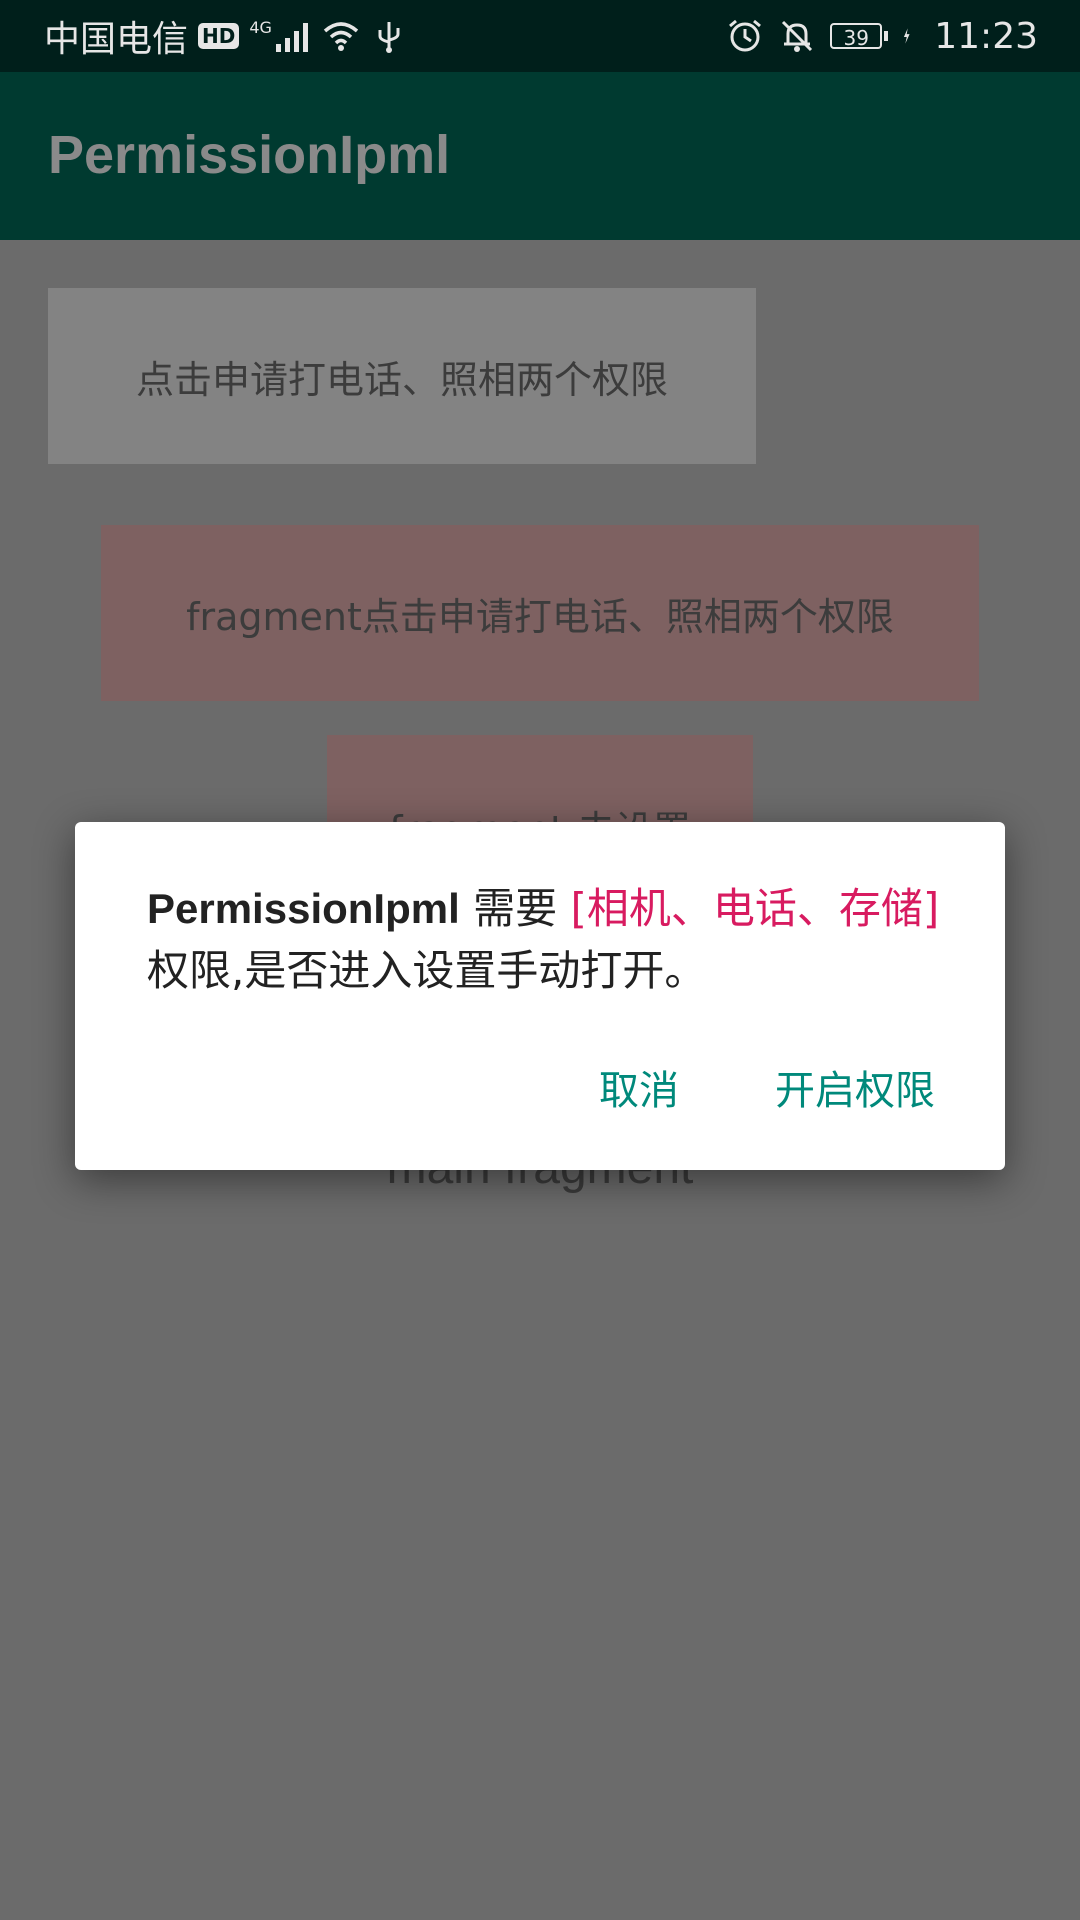  I want to click on status-bar: 中国电信 HD 4G 39 11:23, so click(540, 36).